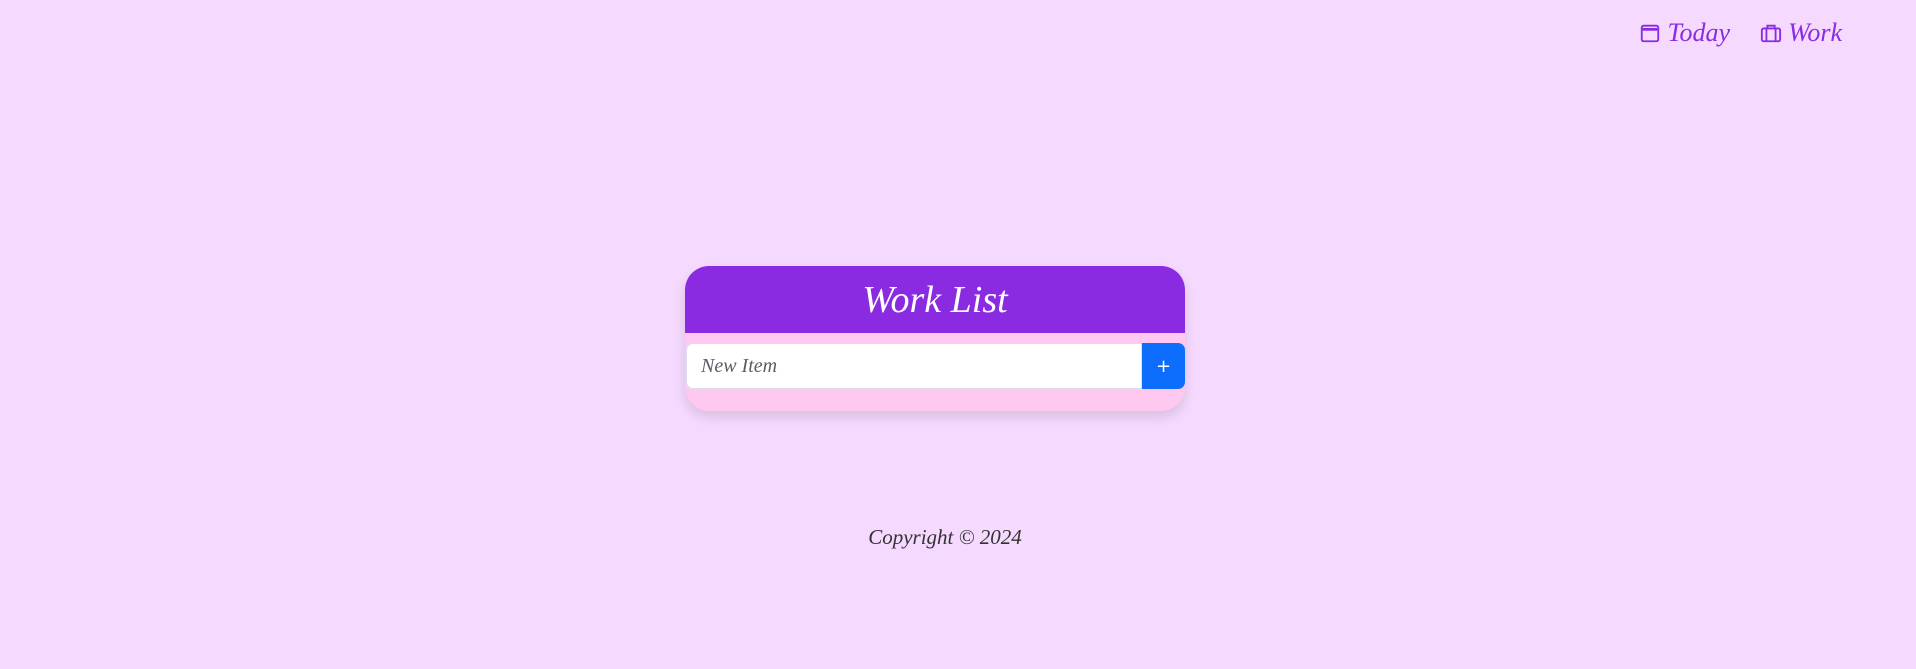 This screenshot has width=1916, height=669. I want to click on top-nav: Today Work, so click(1740, 33).